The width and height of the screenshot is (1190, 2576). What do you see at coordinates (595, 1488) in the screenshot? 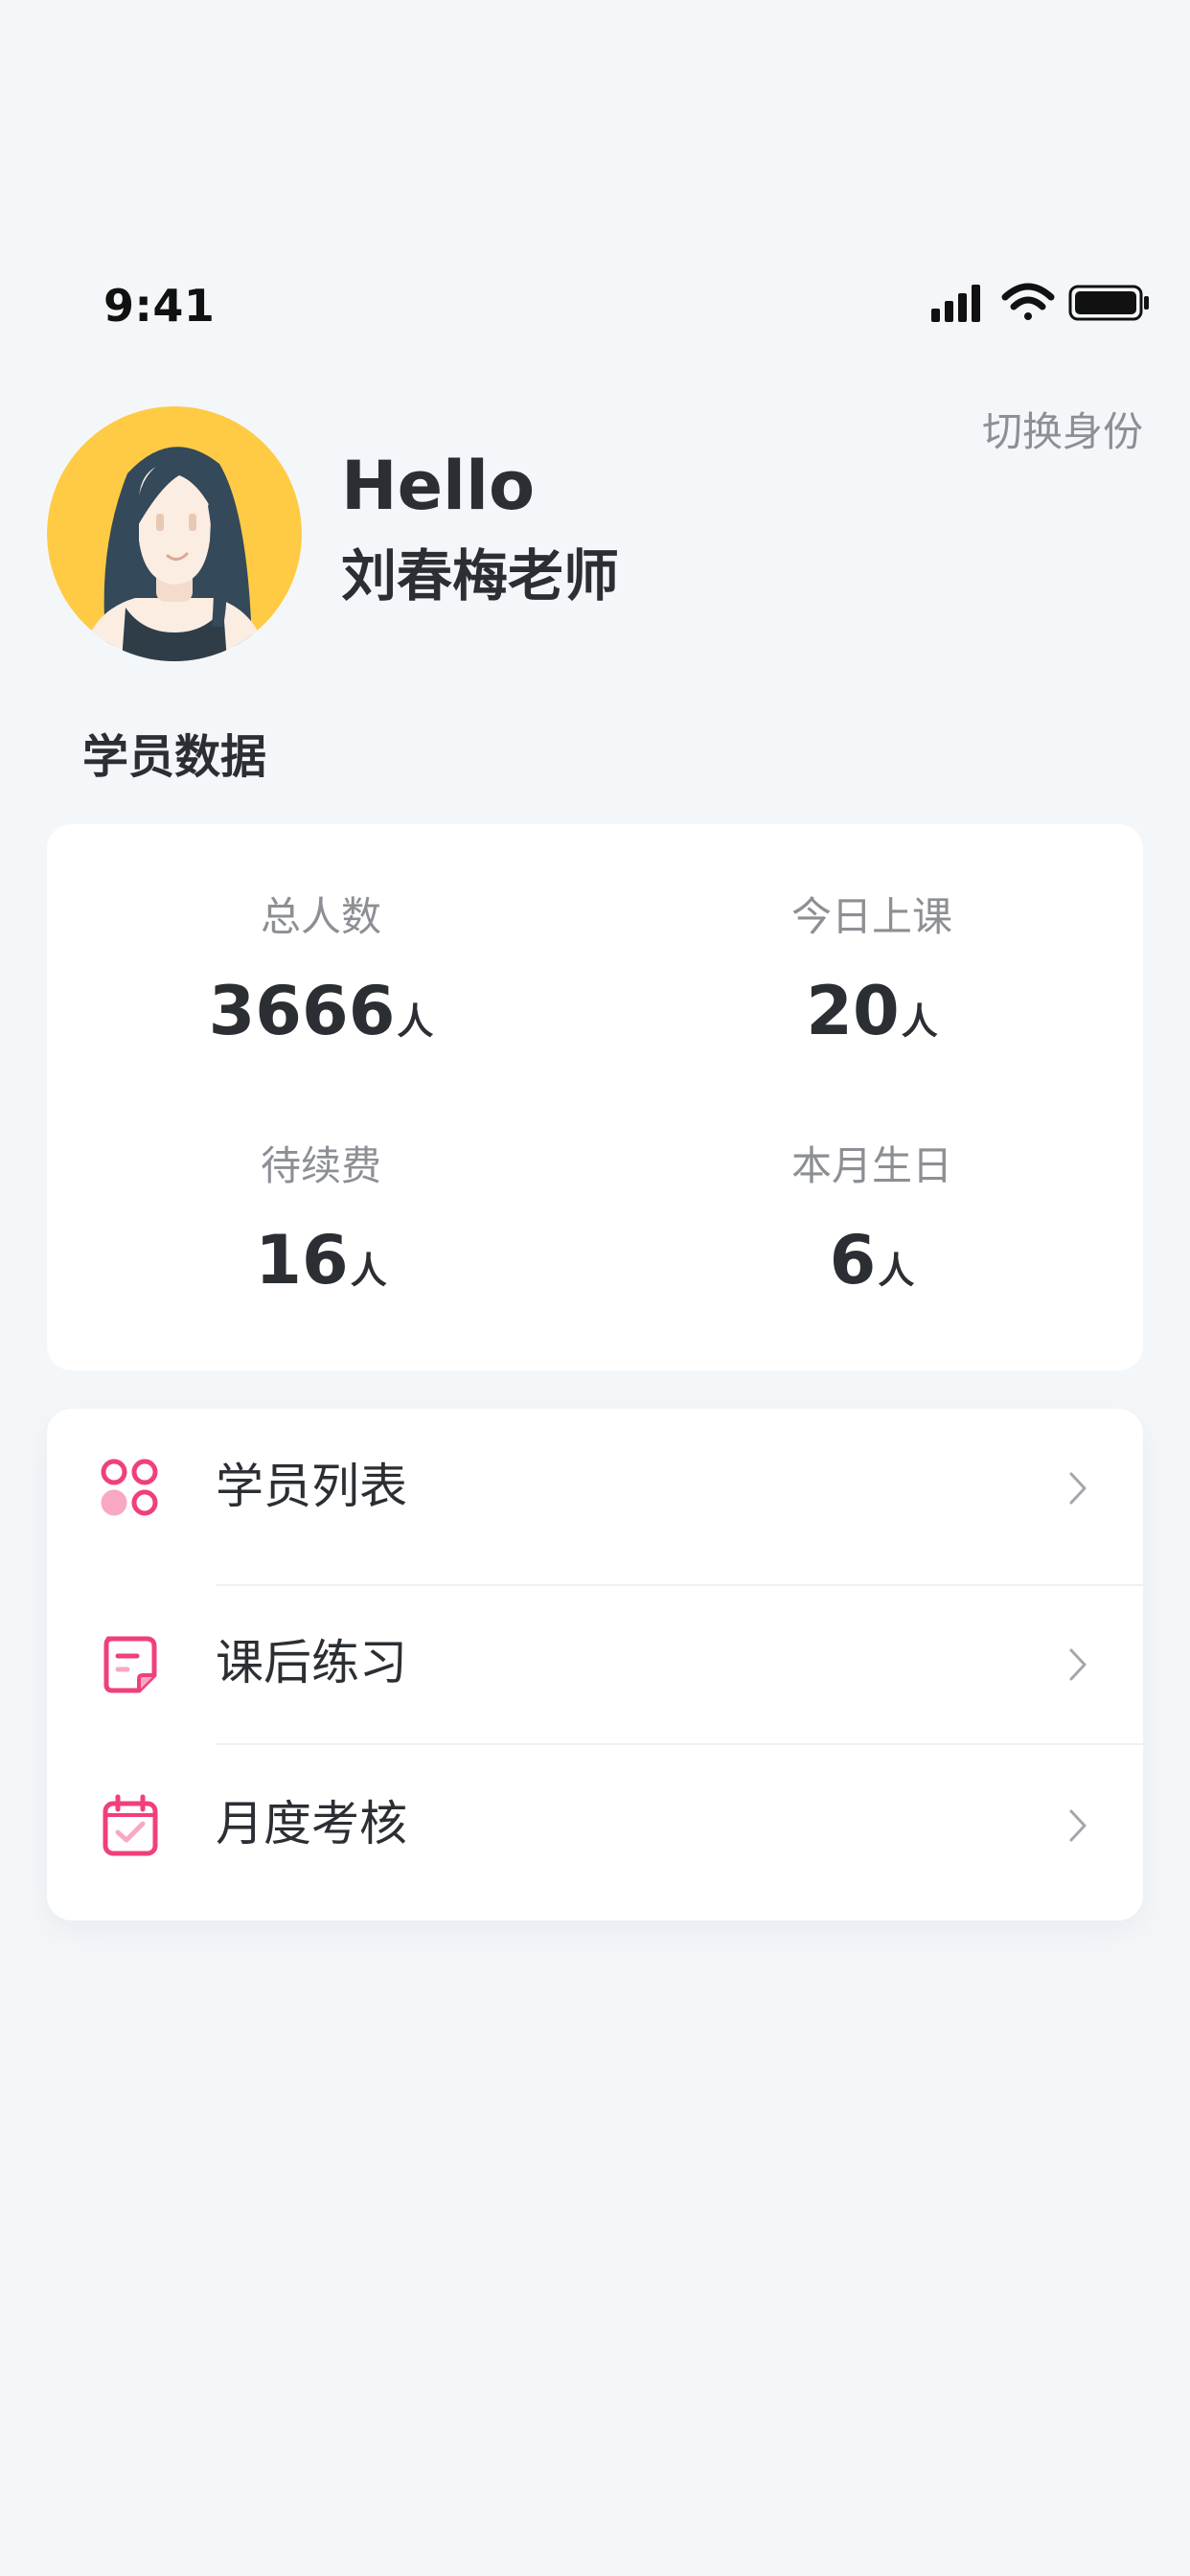
I see `menu-item-student-list: 学员列表` at bounding box center [595, 1488].